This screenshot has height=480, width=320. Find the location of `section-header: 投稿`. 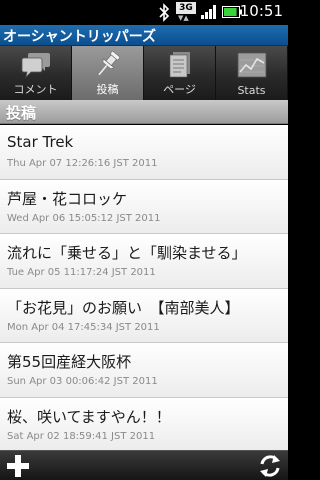

section-header: 投稿 is located at coordinates (144, 112).